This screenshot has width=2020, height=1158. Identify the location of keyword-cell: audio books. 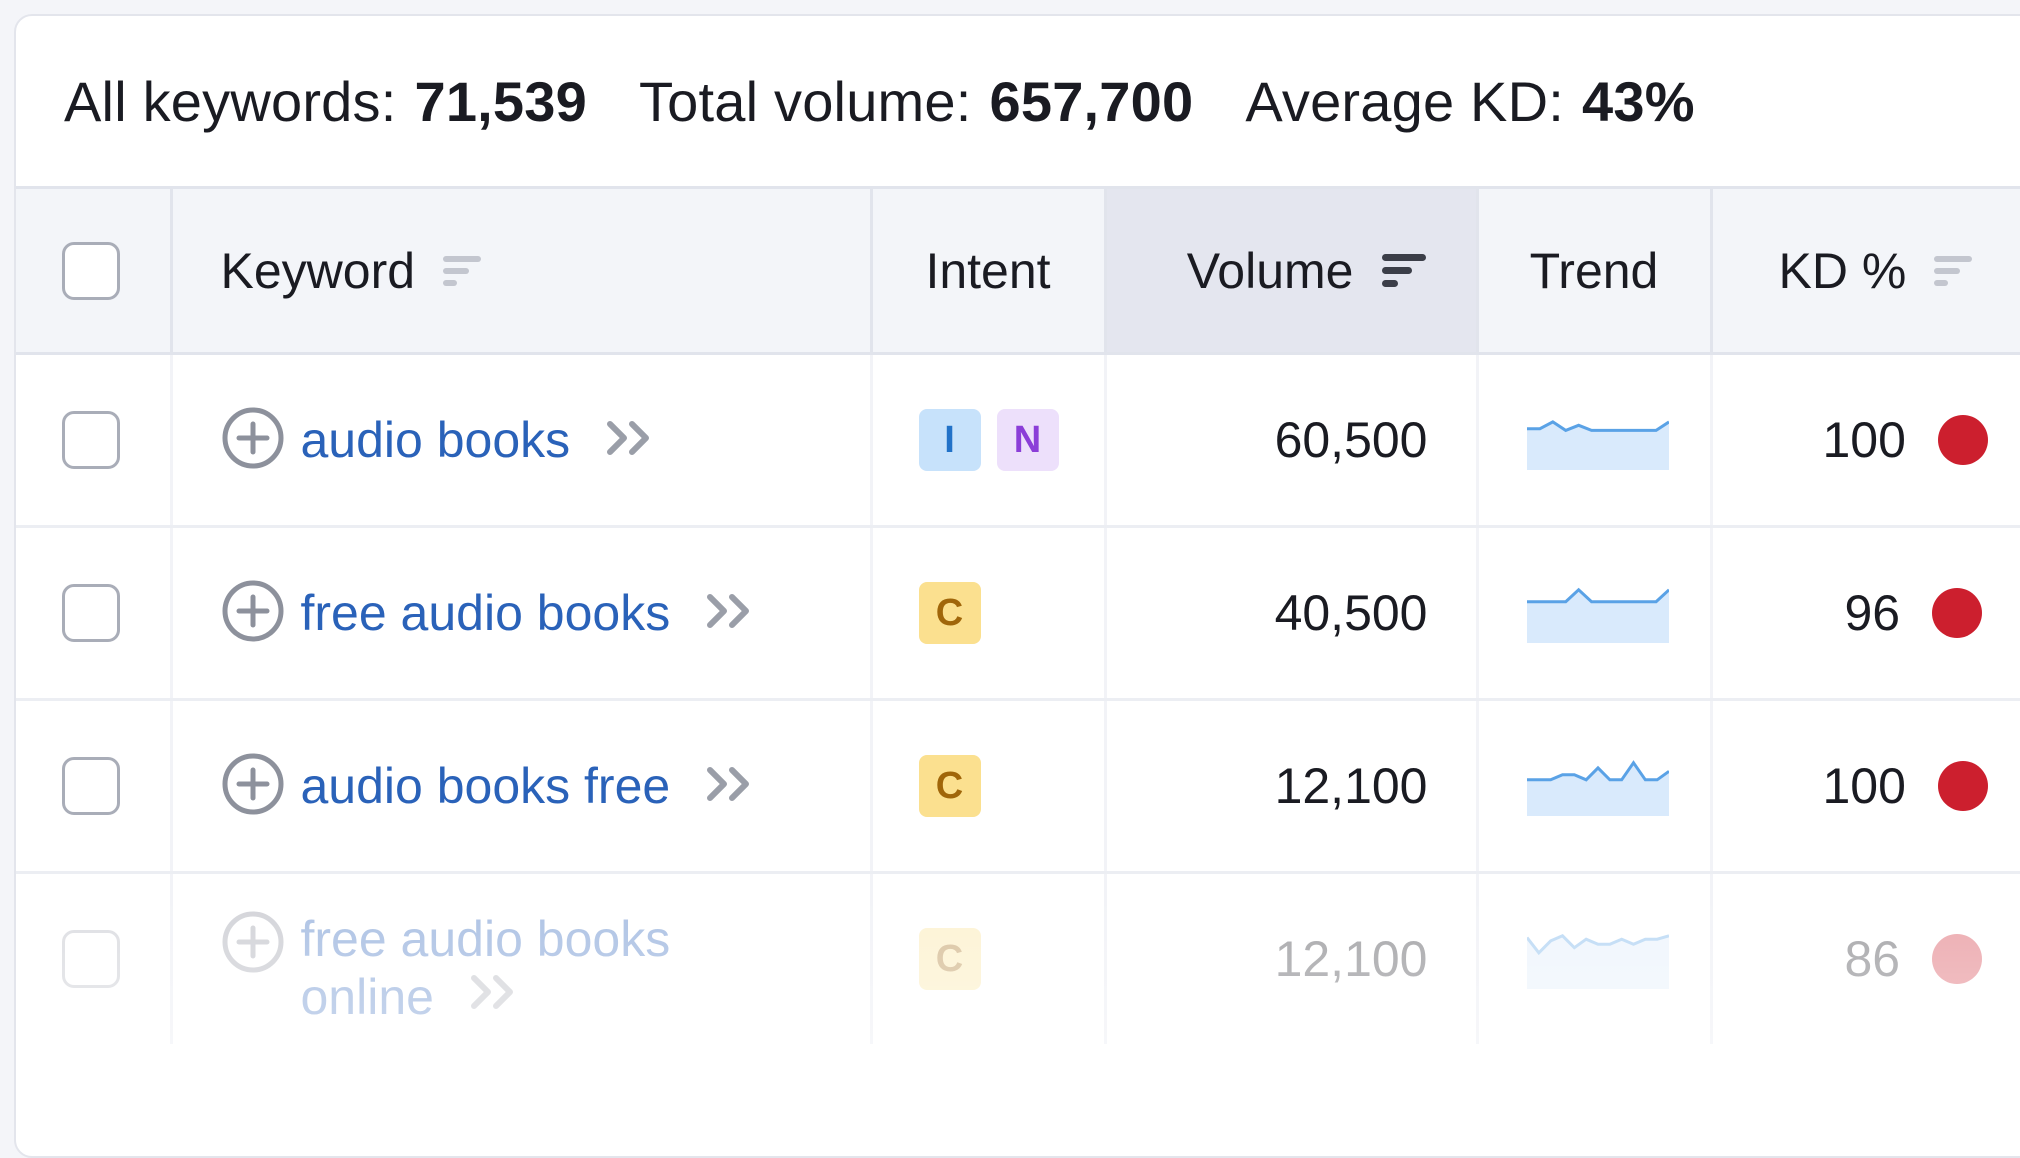
(522, 440).